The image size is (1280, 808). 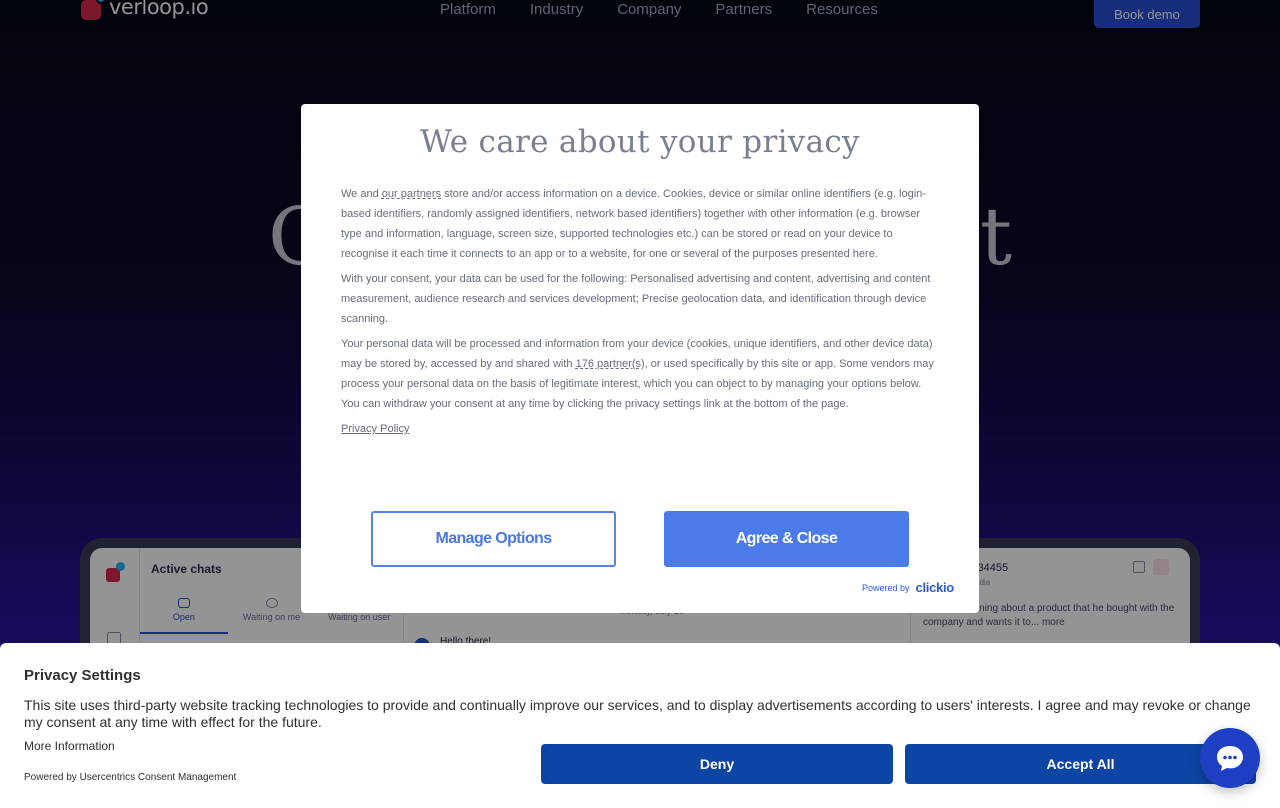 I want to click on deny-button: Deny, so click(x=717, y=764).